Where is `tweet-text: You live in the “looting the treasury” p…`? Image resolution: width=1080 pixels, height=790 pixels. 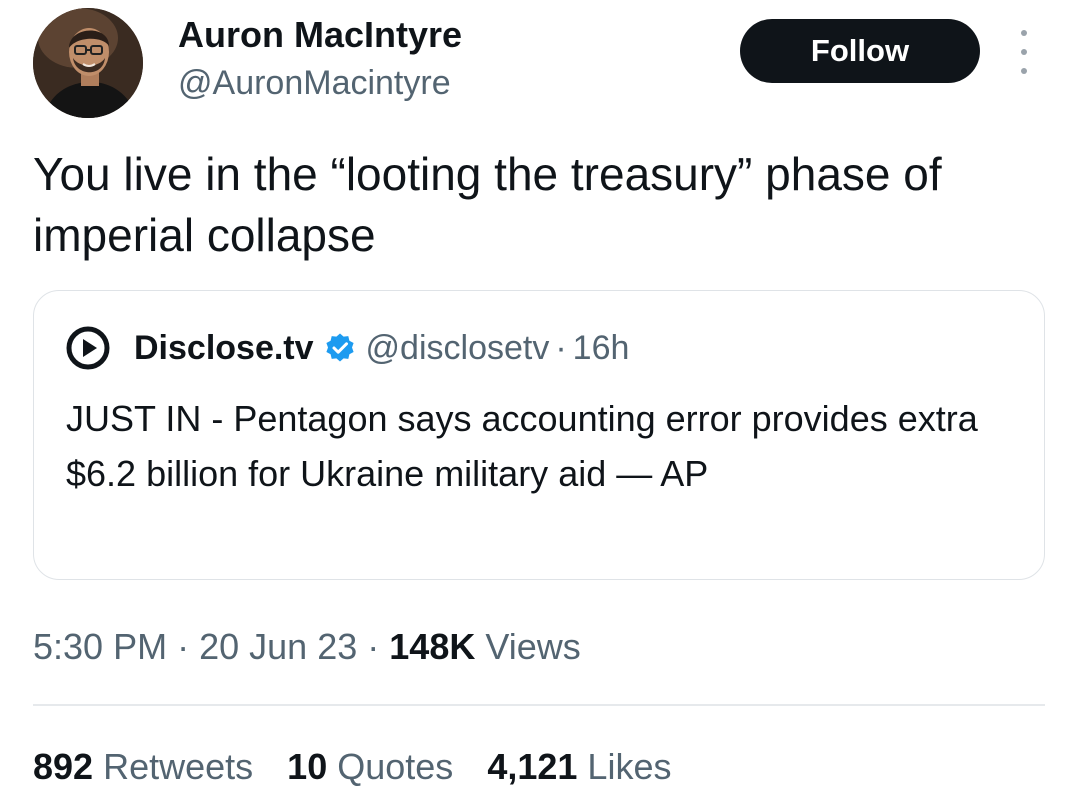 tweet-text: You live in the “looting the treasury” p… is located at coordinates (487, 204).